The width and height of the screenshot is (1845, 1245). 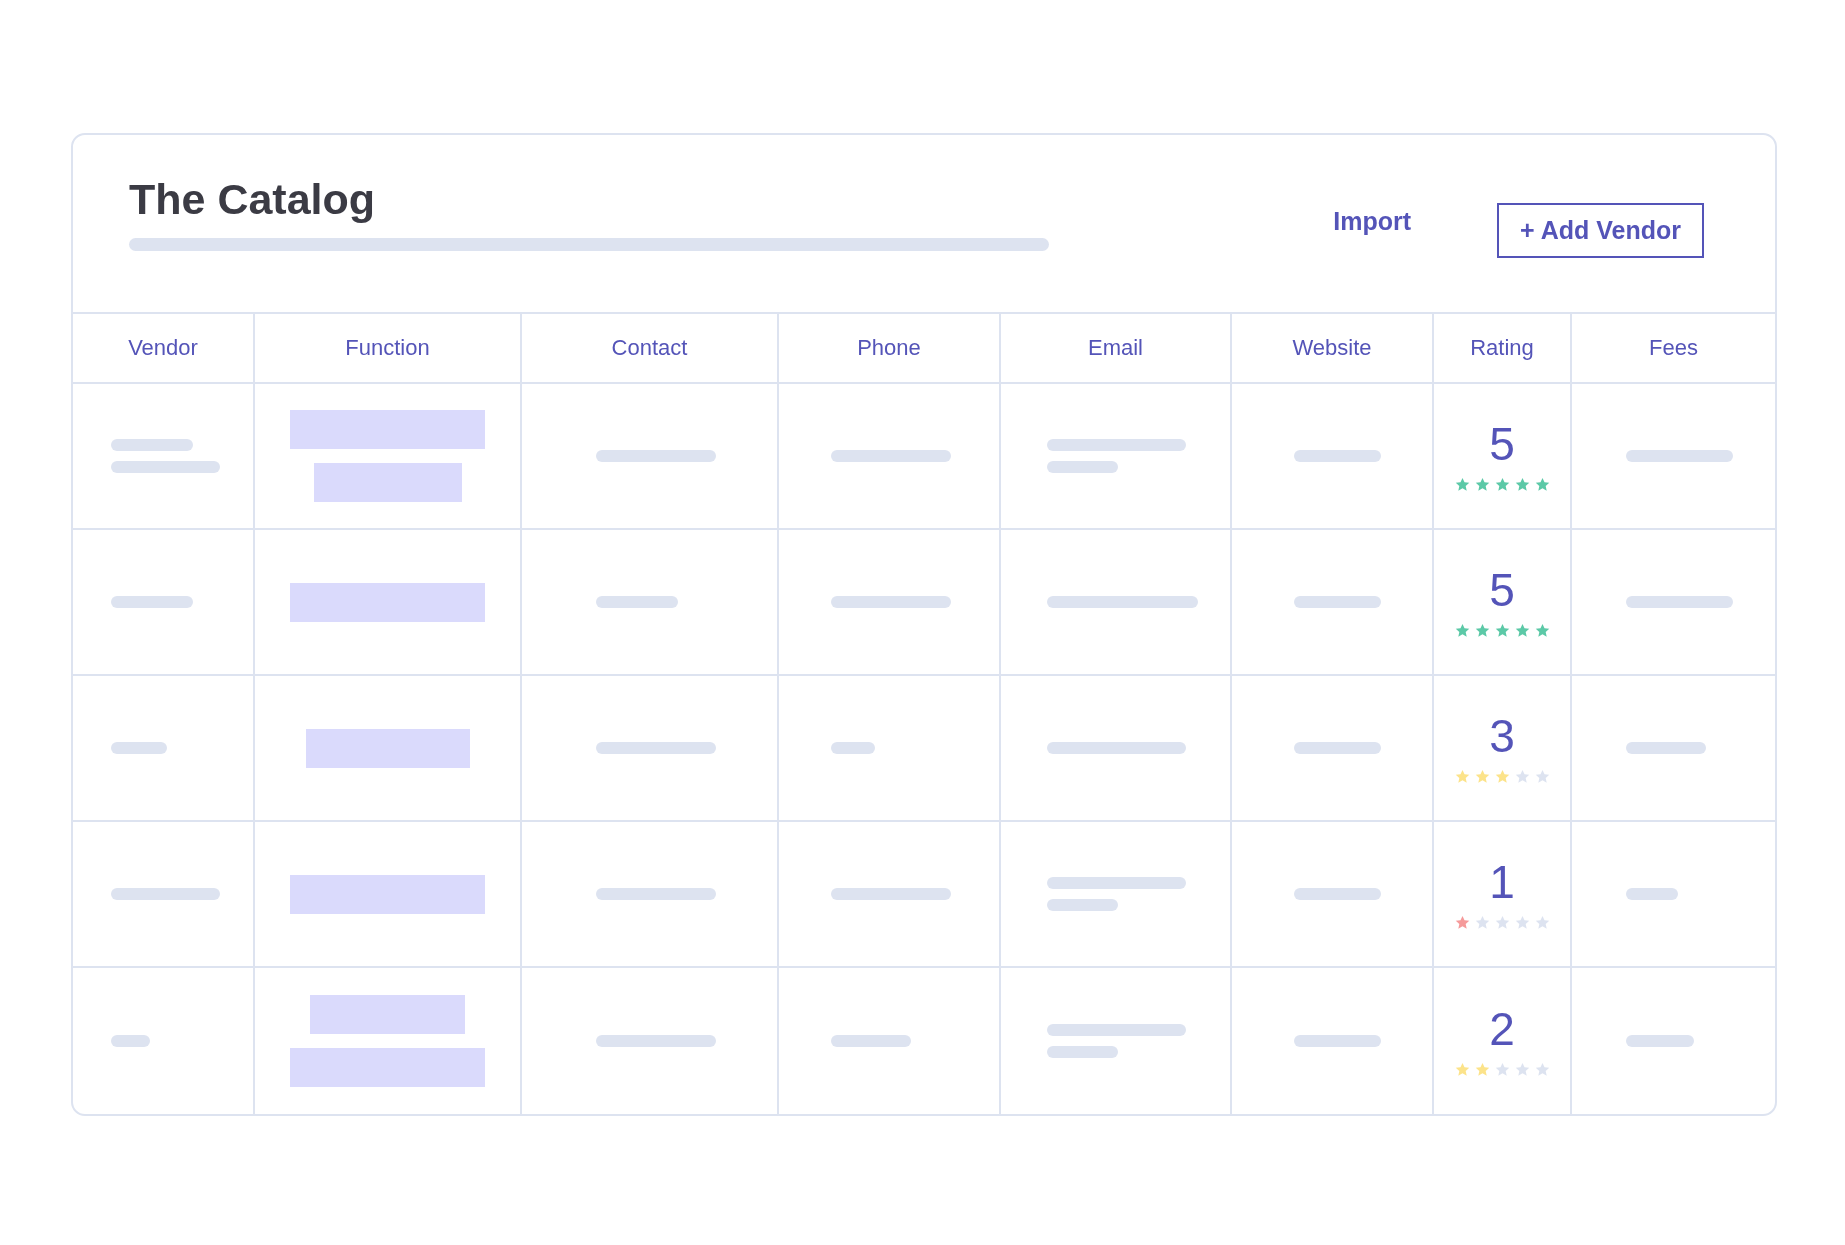 What do you see at coordinates (649, 348) in the screenshot?
I see `column-header: Contact` at bounding box center [649, 348].